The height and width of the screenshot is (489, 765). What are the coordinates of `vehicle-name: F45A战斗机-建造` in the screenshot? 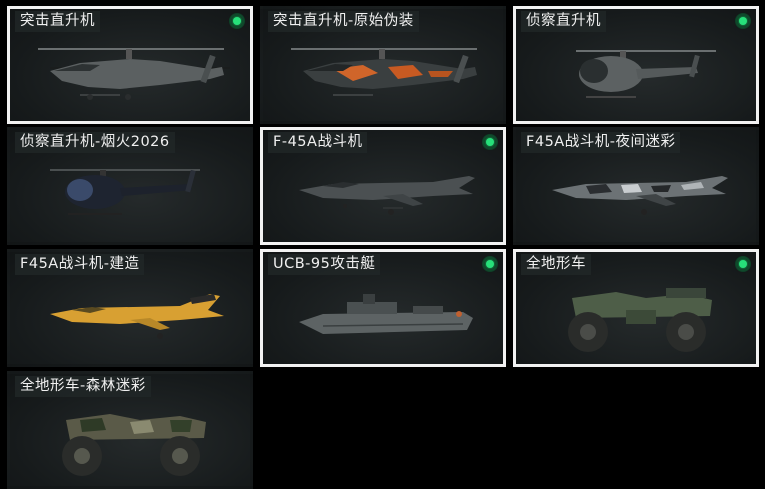 It's located at (80, 264).